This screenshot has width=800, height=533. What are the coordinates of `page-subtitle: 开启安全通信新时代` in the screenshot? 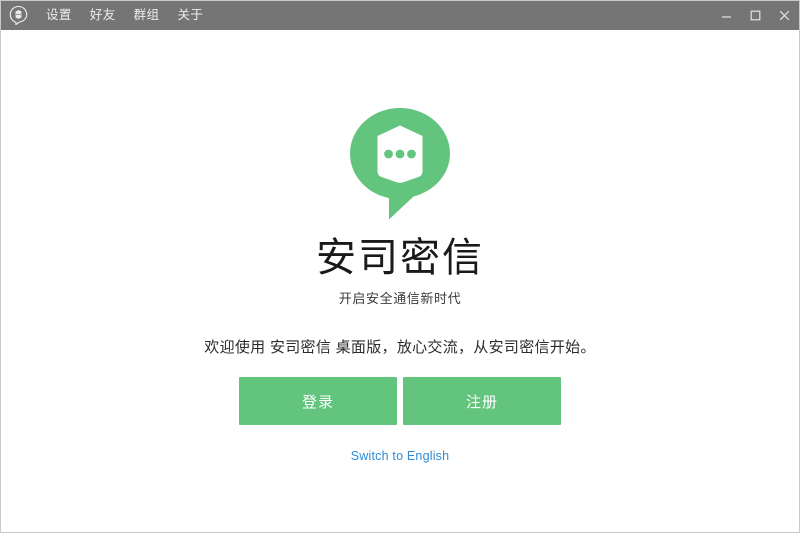 It's located at (400, 298).